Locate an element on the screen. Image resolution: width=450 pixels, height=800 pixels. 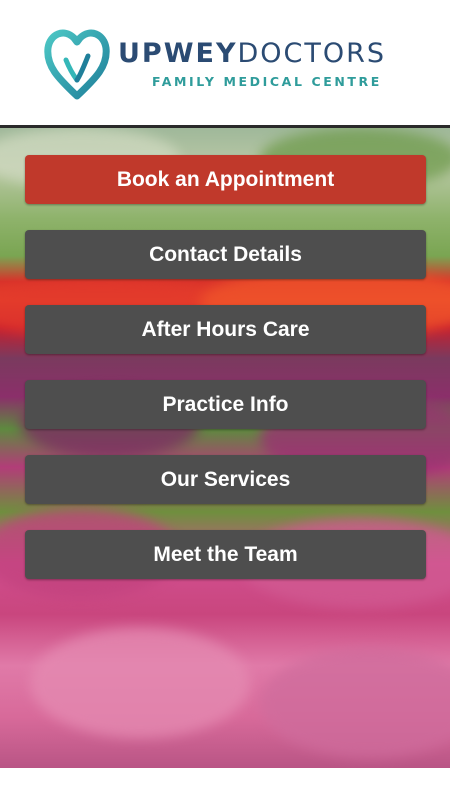
our-services-button: Our Services is located at coordinates (225, 479).